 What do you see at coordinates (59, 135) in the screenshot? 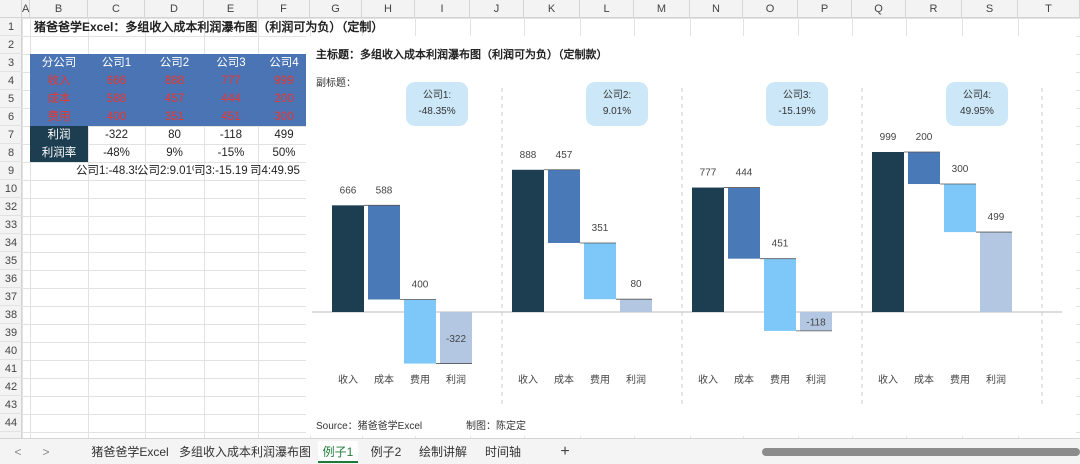
I see `table-row-label: 利润` at bounding box center [59, 135].